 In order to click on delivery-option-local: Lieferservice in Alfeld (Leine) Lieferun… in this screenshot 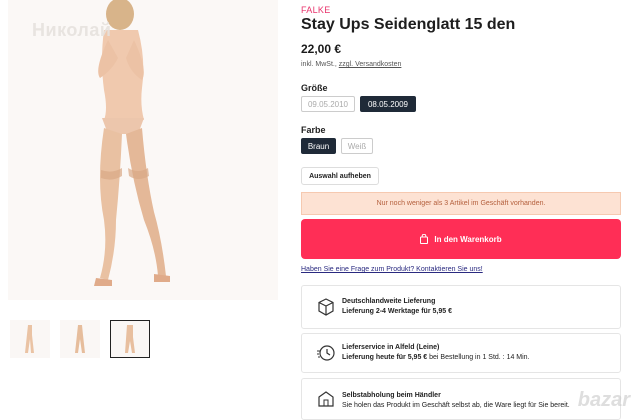, I will do `click(461, 353)`.